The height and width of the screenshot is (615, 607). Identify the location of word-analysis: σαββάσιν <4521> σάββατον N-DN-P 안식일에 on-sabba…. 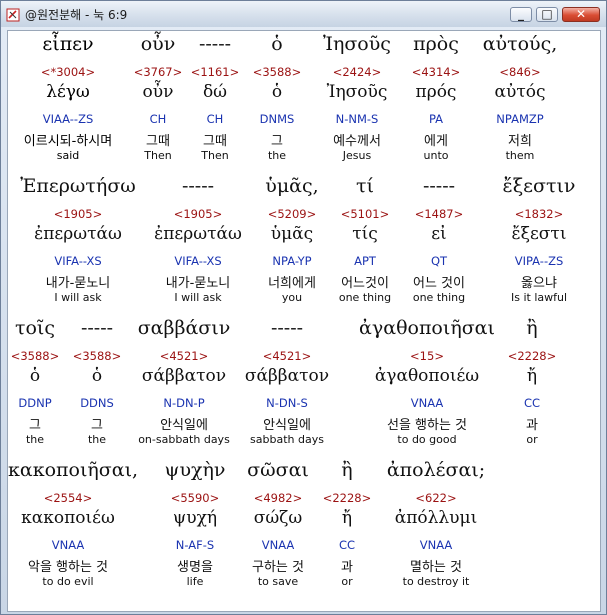
(184, 386).